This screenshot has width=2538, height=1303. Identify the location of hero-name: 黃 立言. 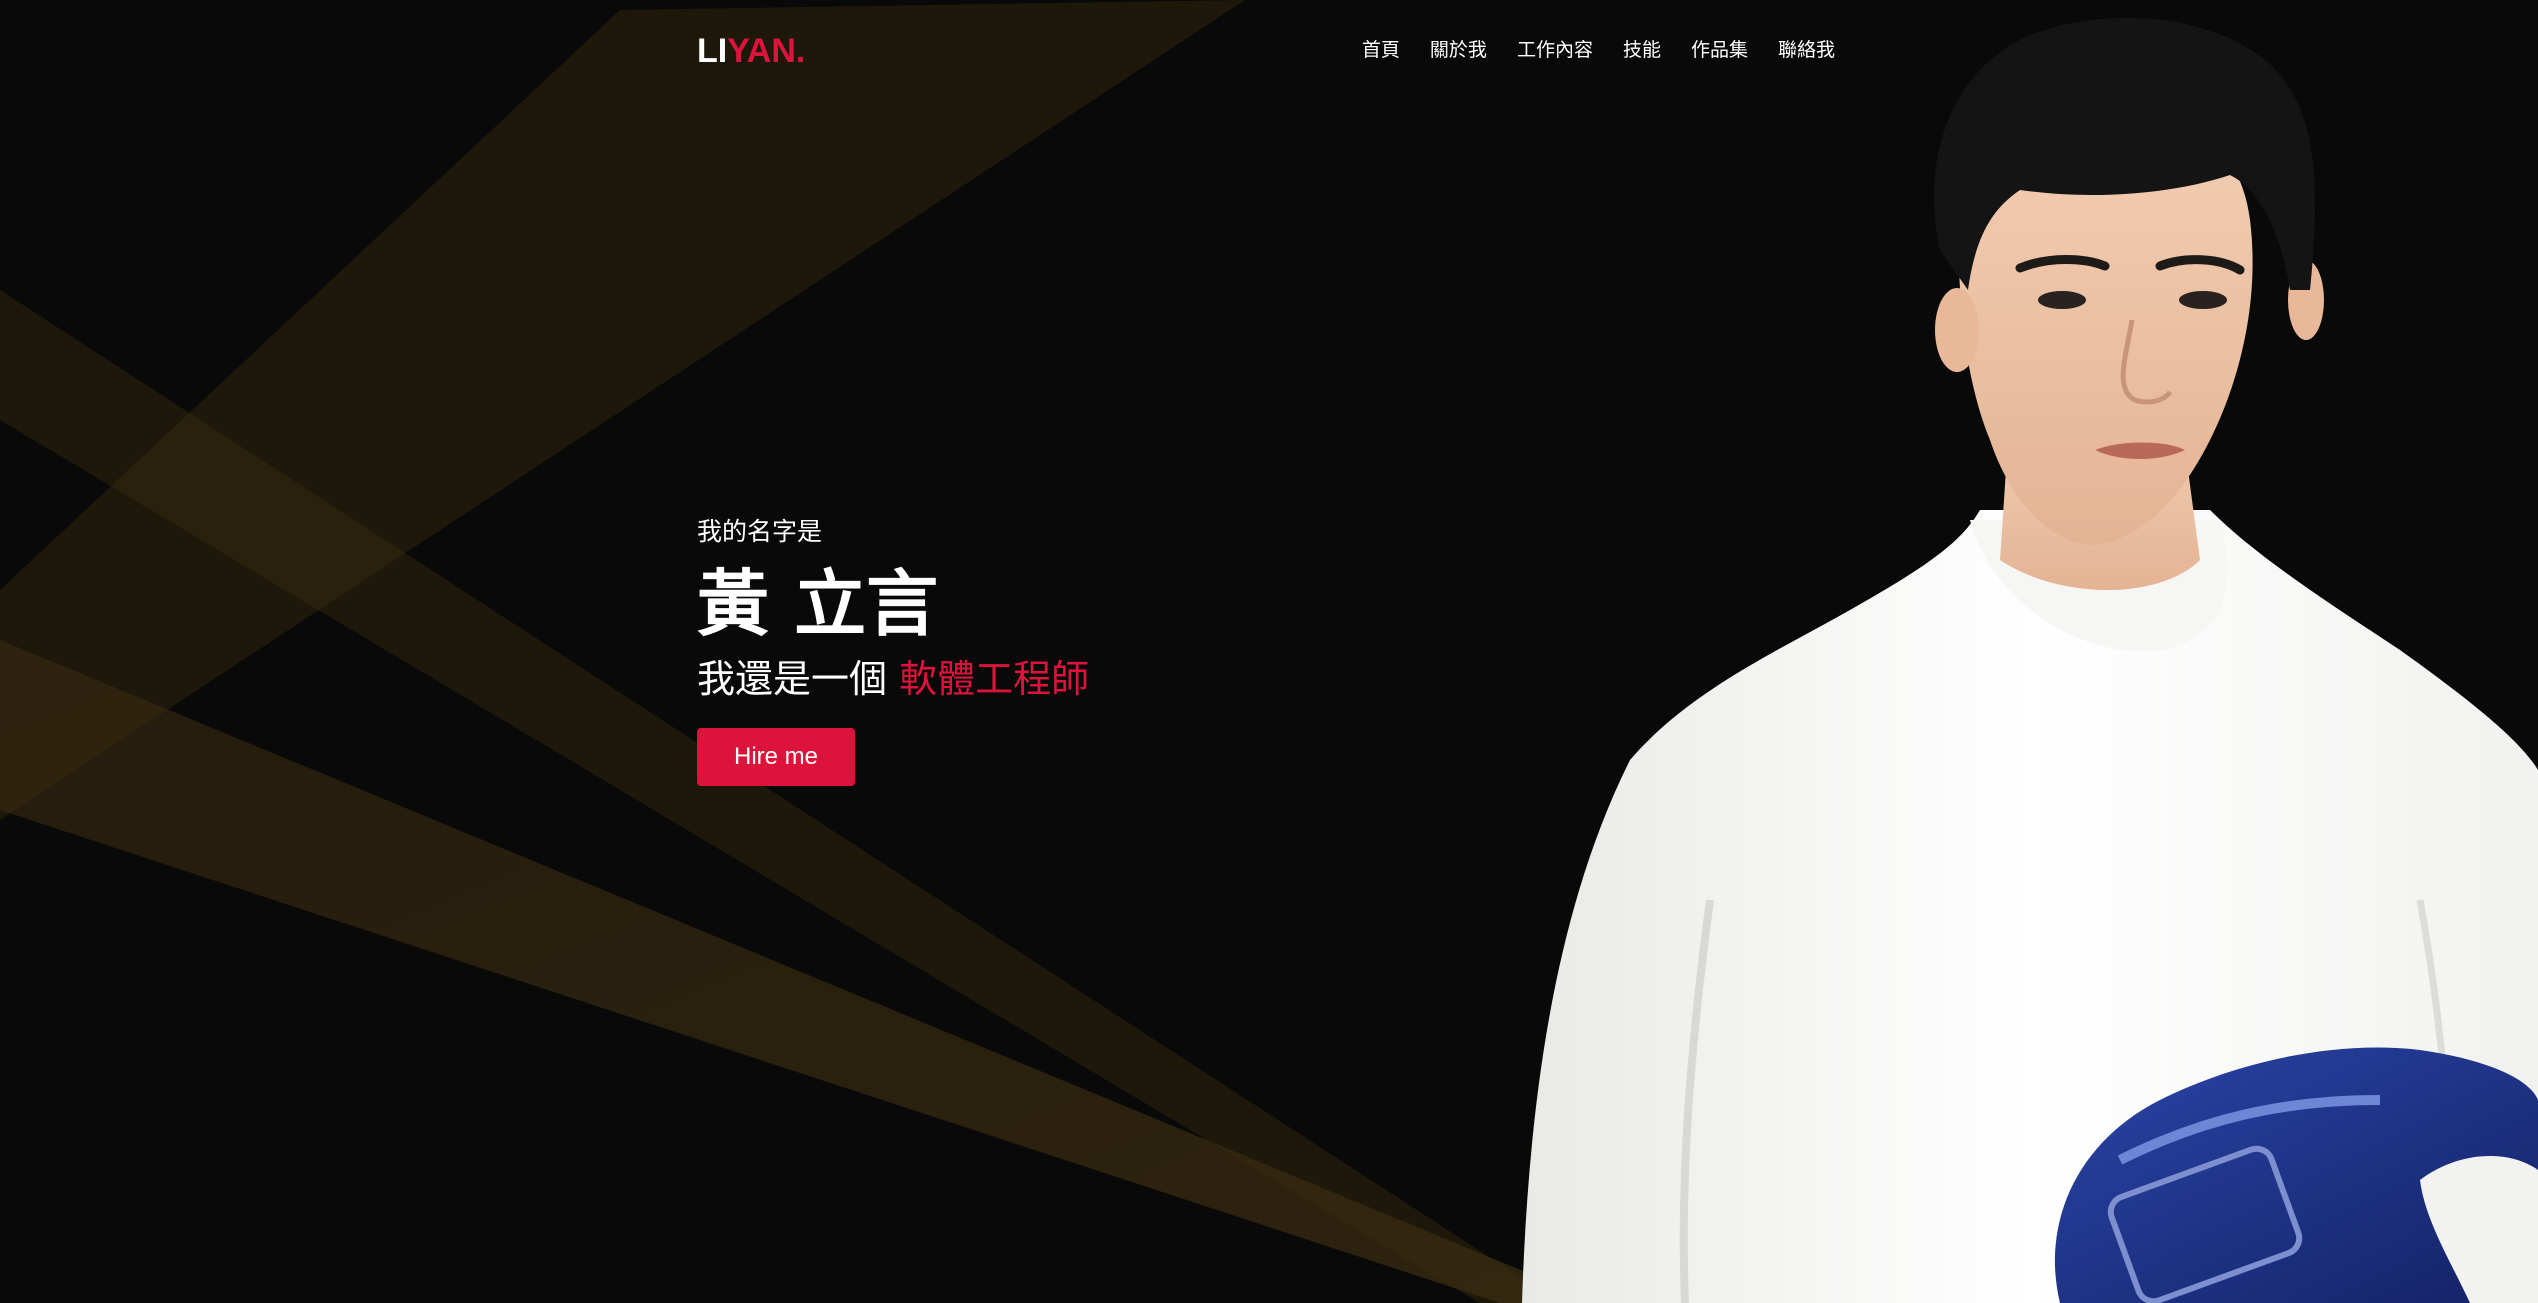
(818, 604).